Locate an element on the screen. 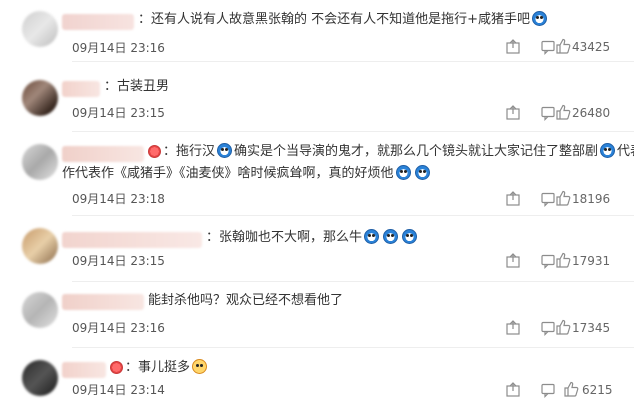  like-count: 18196 is located at coordinates (591, 199).